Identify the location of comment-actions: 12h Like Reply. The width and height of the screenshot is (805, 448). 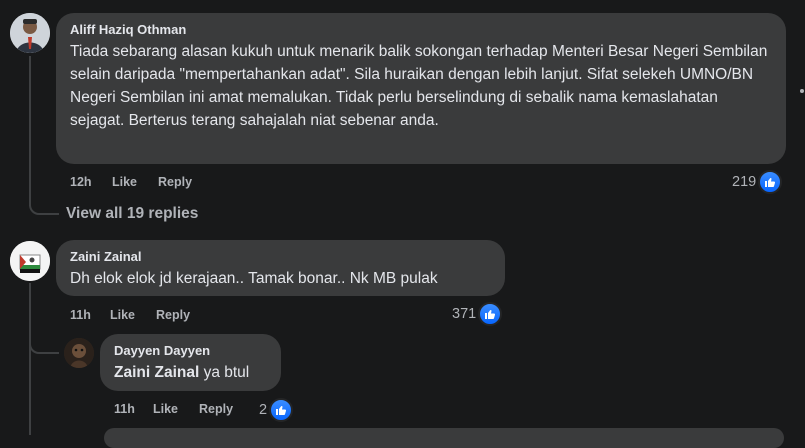
(170, 183).